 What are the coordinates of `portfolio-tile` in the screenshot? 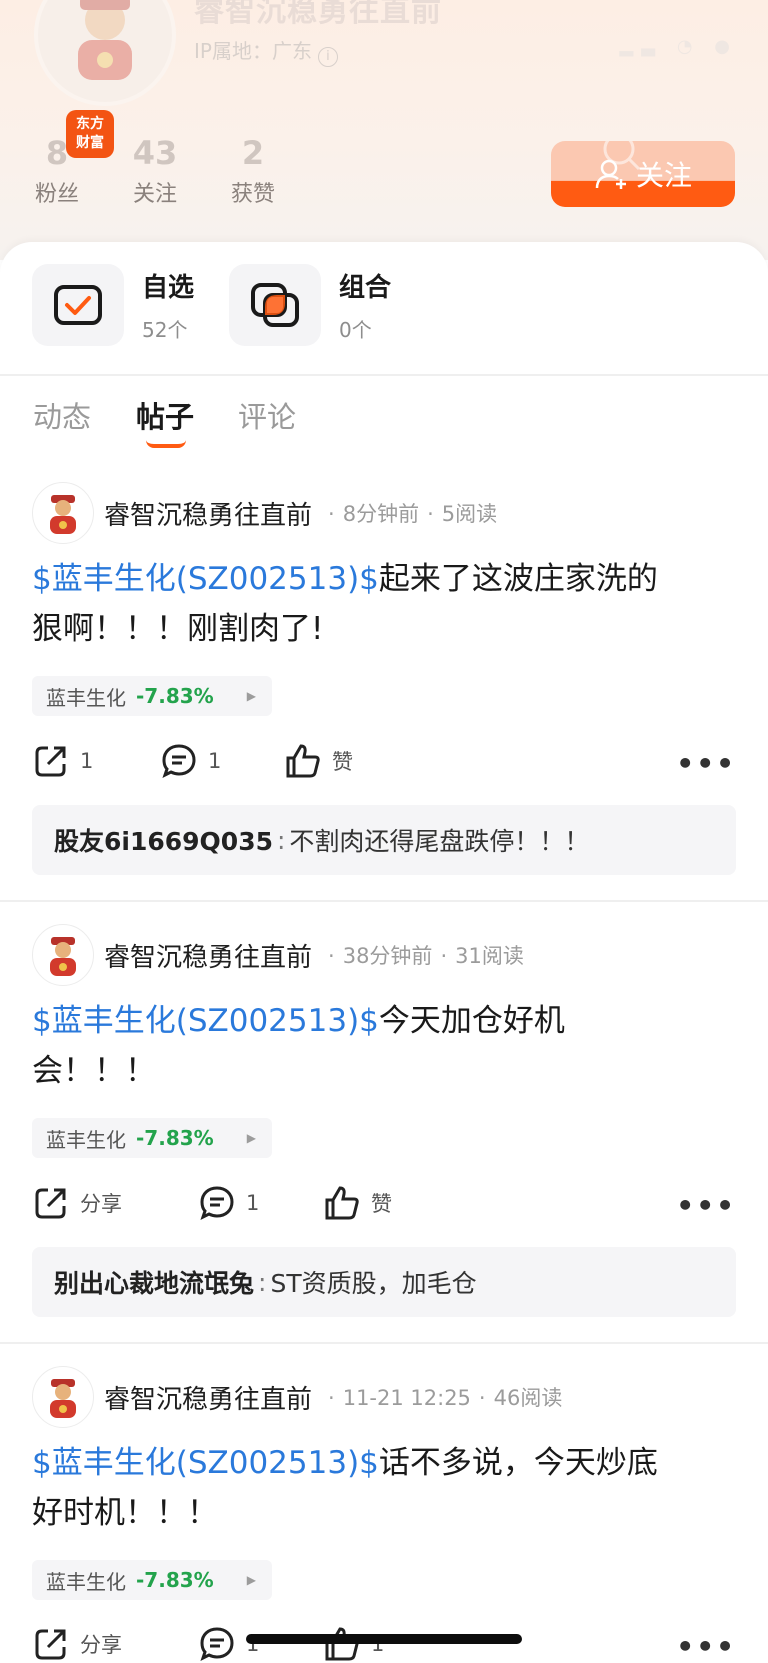 It's located at (275, 305).